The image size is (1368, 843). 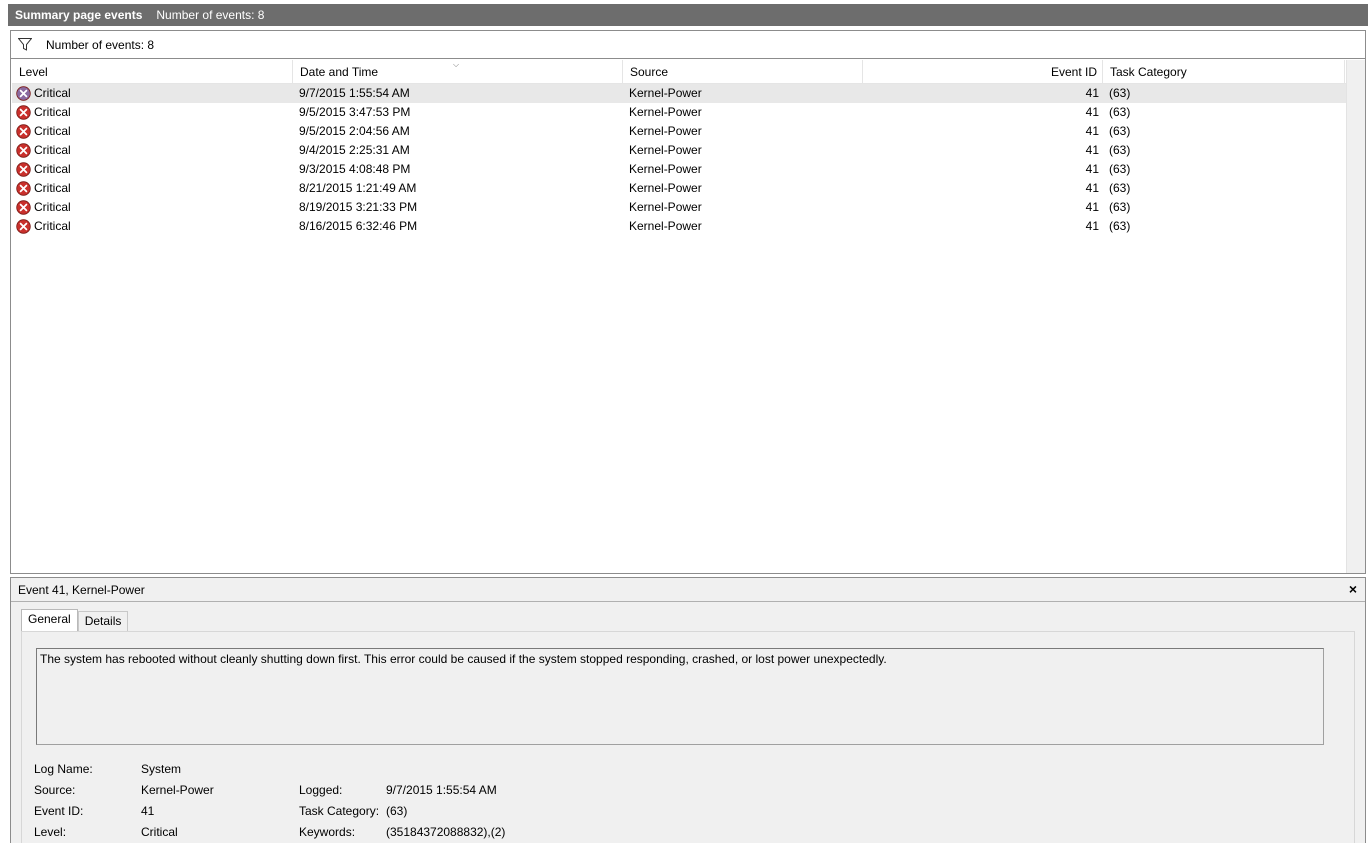 I want to click on task-category-label: Task Category:, so click(x=339, y=811).